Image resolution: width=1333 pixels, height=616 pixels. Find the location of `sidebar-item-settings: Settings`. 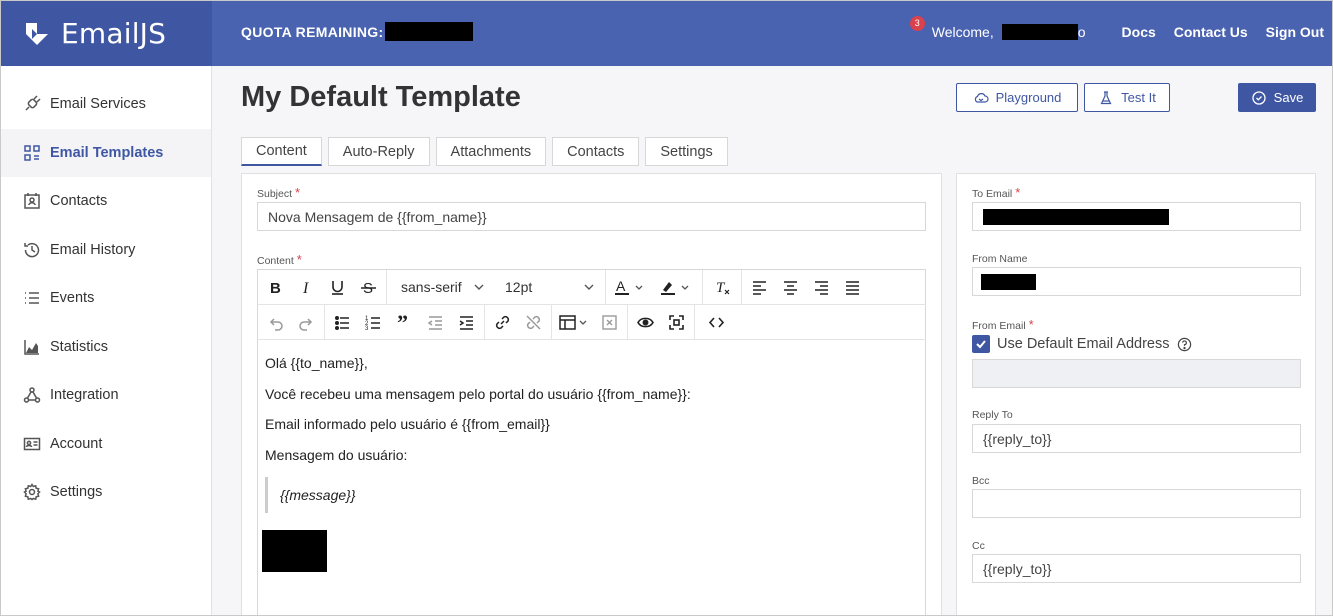

sidebar-item-settings: Settings is located at coordinates (106, 492).